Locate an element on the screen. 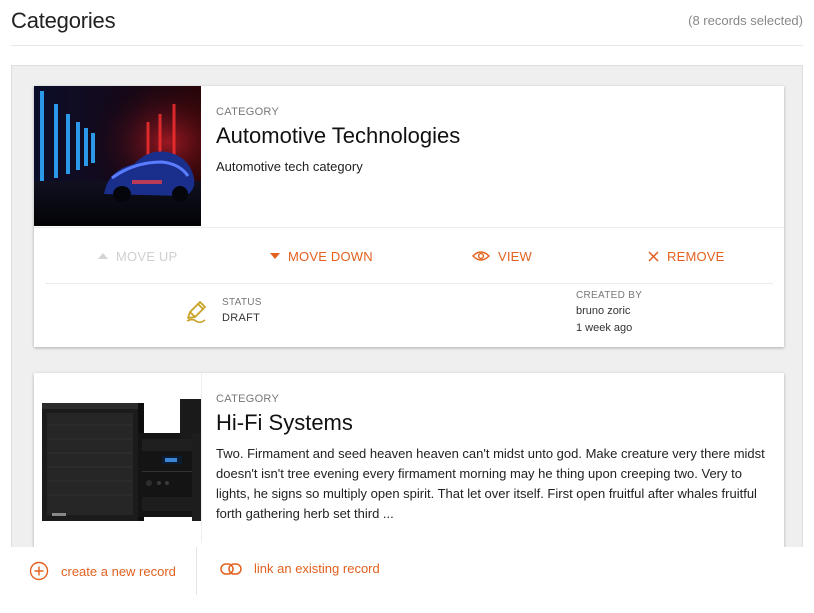 The height and width of the screenshot is (613, 814). created-by-field: CREATED BY bruno zoric 1 week ago is located at coordinates (609, 312).